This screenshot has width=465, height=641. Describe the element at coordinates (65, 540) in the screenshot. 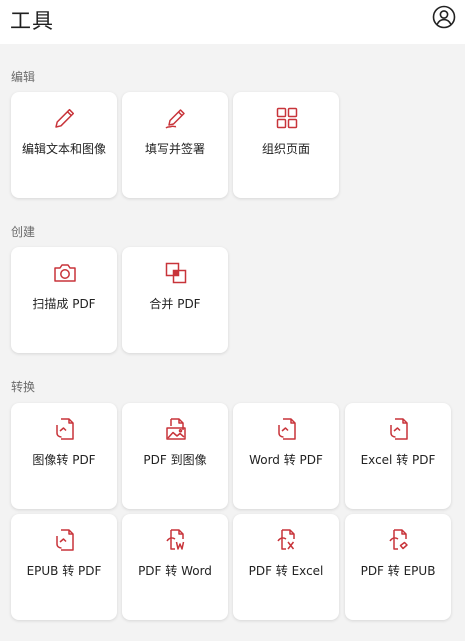

I see `epub-to-pdf-icon` at that location.